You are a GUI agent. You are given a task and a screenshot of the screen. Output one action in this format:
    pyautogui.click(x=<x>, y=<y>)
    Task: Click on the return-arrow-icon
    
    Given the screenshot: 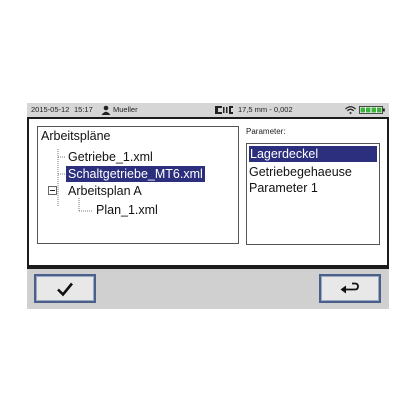 What is the action you would take?
    pyautogui.click(x=349, y=287)
    